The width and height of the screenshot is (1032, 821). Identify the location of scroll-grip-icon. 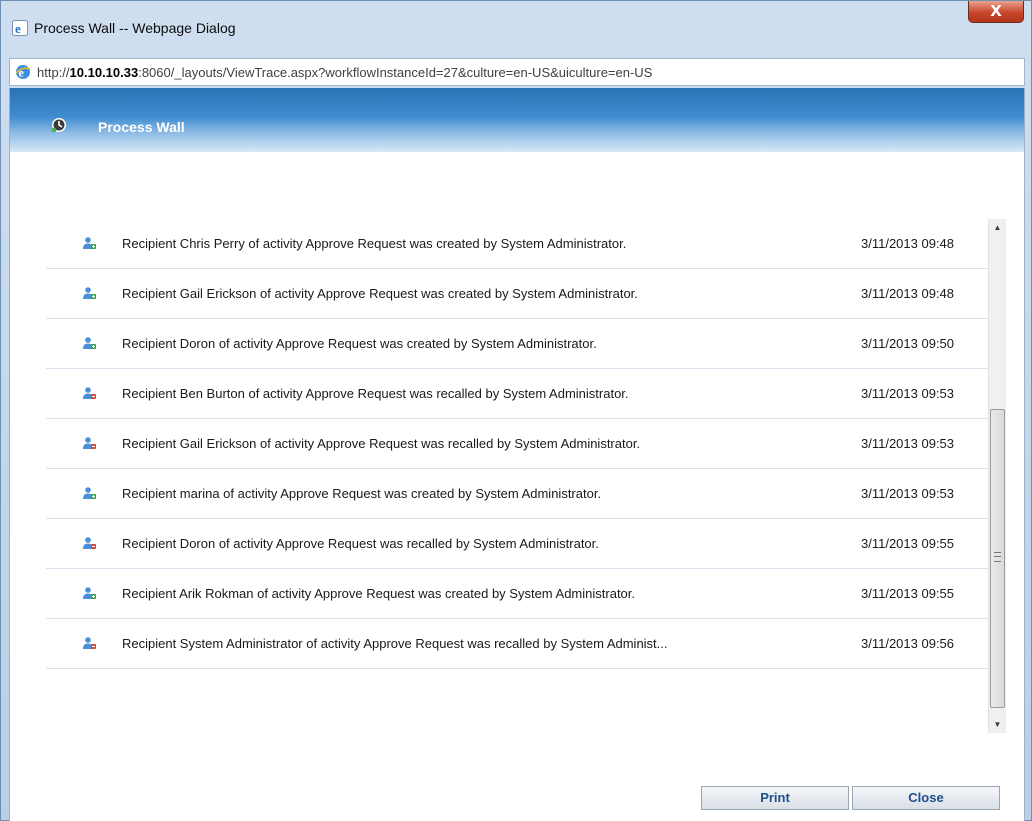
(997, 557).